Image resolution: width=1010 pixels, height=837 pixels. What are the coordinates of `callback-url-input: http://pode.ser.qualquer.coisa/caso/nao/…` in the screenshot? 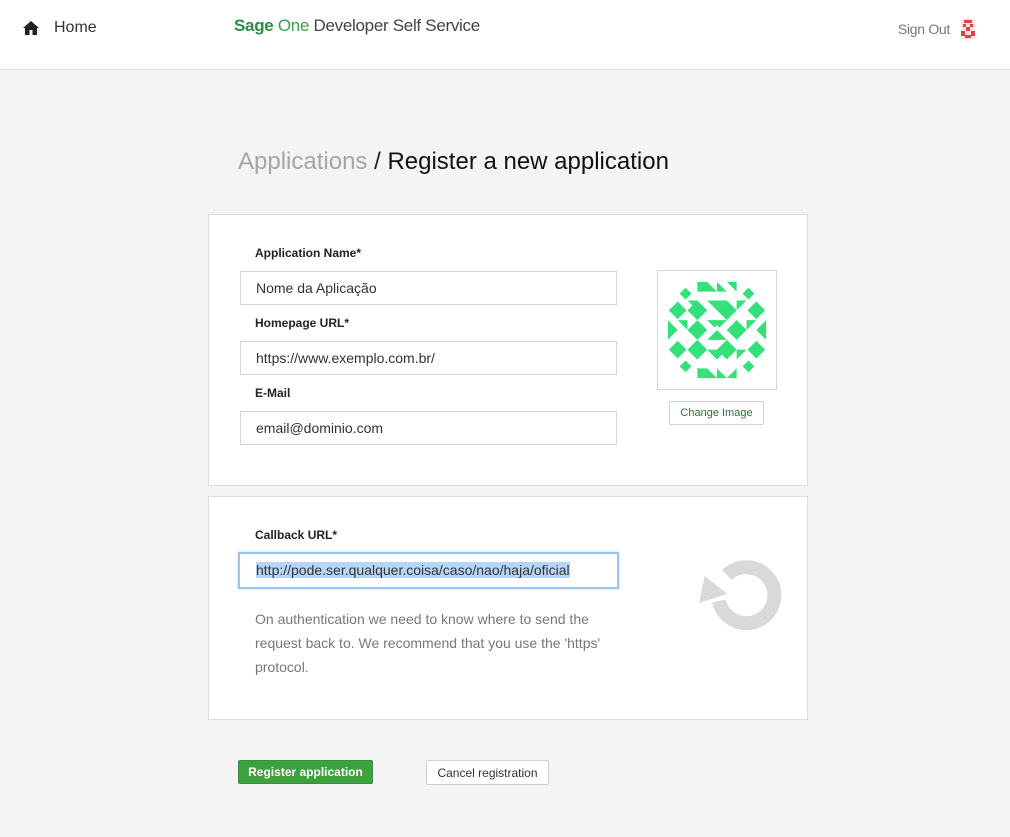 It's located at (428, 570).